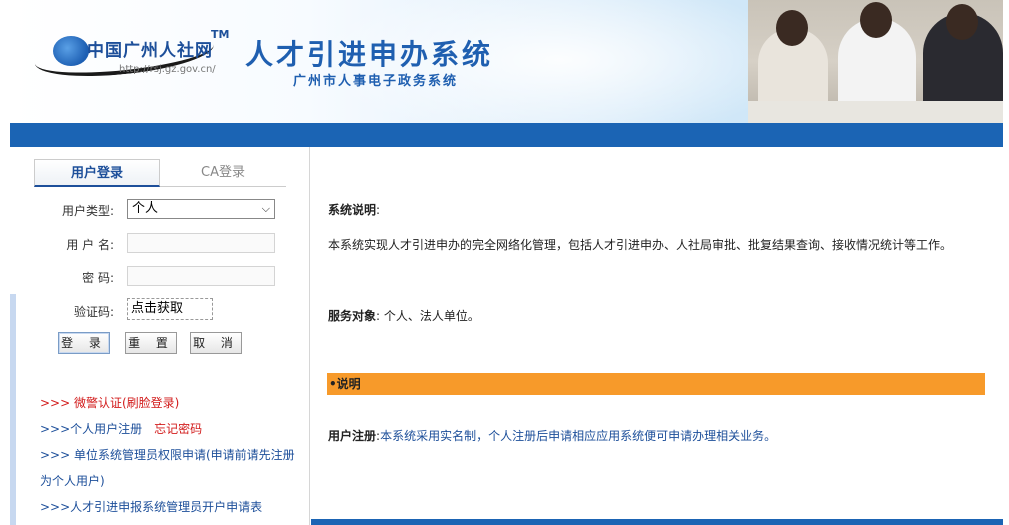  Describe the element at coordinates (656, 384) in the screenshot. I see `note-section-bar: •说明` at that location.